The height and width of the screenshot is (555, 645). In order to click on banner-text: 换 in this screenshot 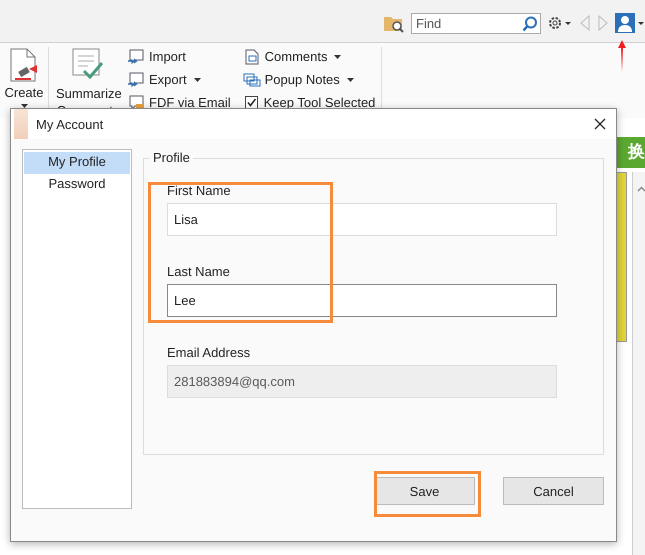, I will do `click(630, 152)`.